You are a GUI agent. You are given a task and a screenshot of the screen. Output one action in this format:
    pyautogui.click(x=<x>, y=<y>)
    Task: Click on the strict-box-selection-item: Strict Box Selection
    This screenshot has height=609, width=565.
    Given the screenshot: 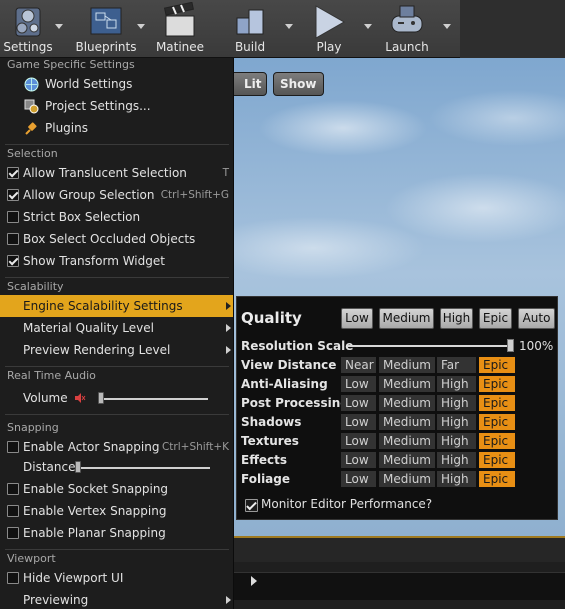 What is the action you would take?
    pyautogui.click(x=116, y=217)
    